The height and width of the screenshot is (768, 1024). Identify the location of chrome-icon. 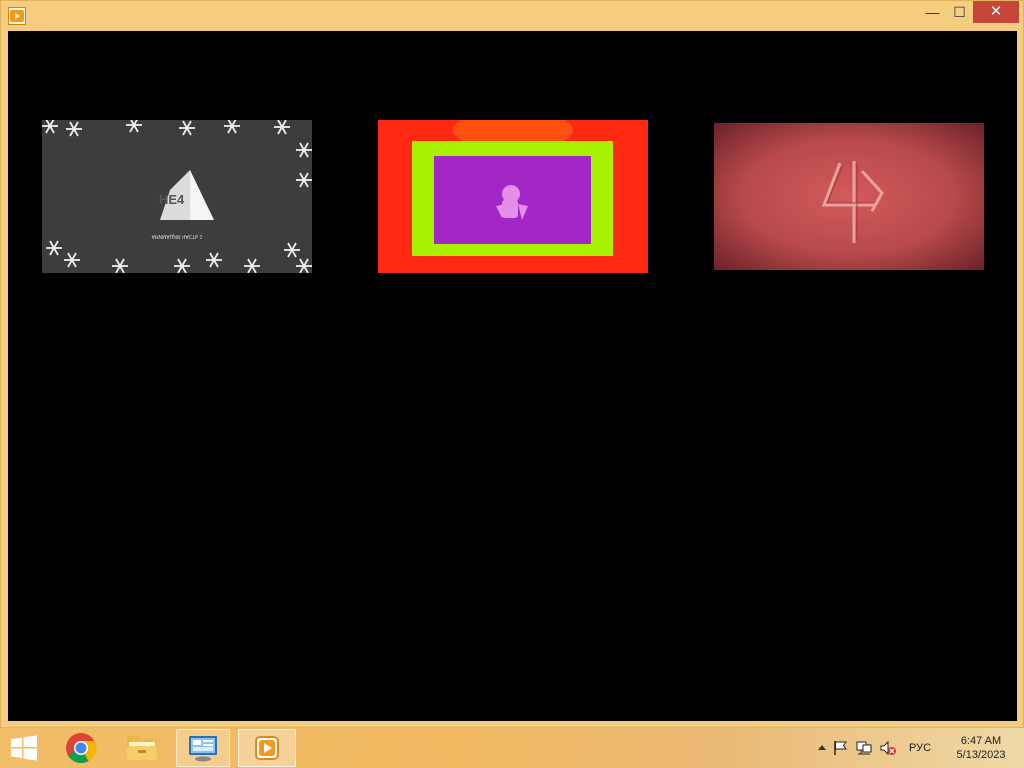
(81, 748).